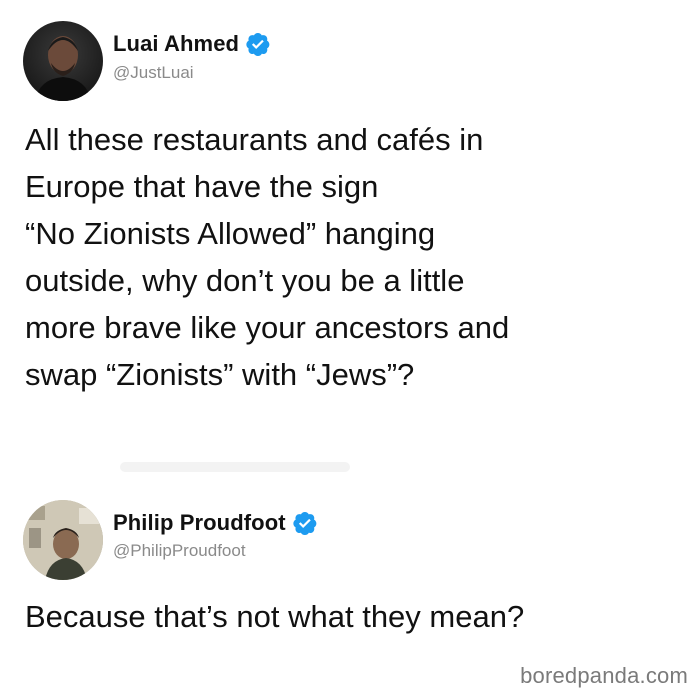  What do you see at coordinates (235, 467) in the screenshot?
I see `divider` at bounding box center [235, 467].